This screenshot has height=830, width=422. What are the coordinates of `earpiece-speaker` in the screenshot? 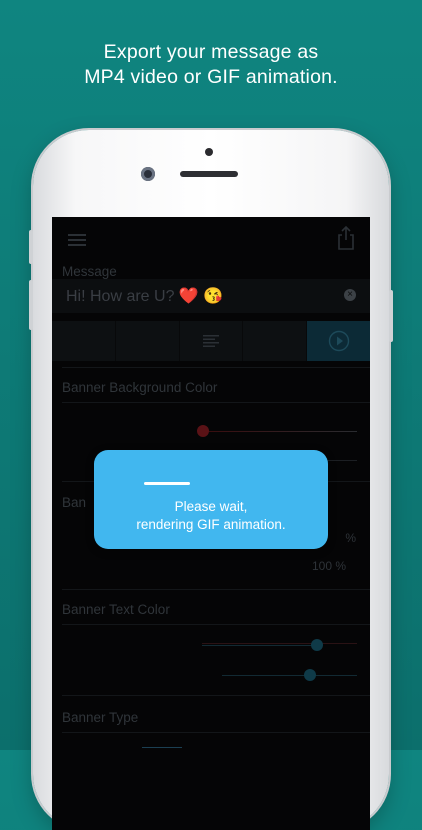 It's located at (209, 174).